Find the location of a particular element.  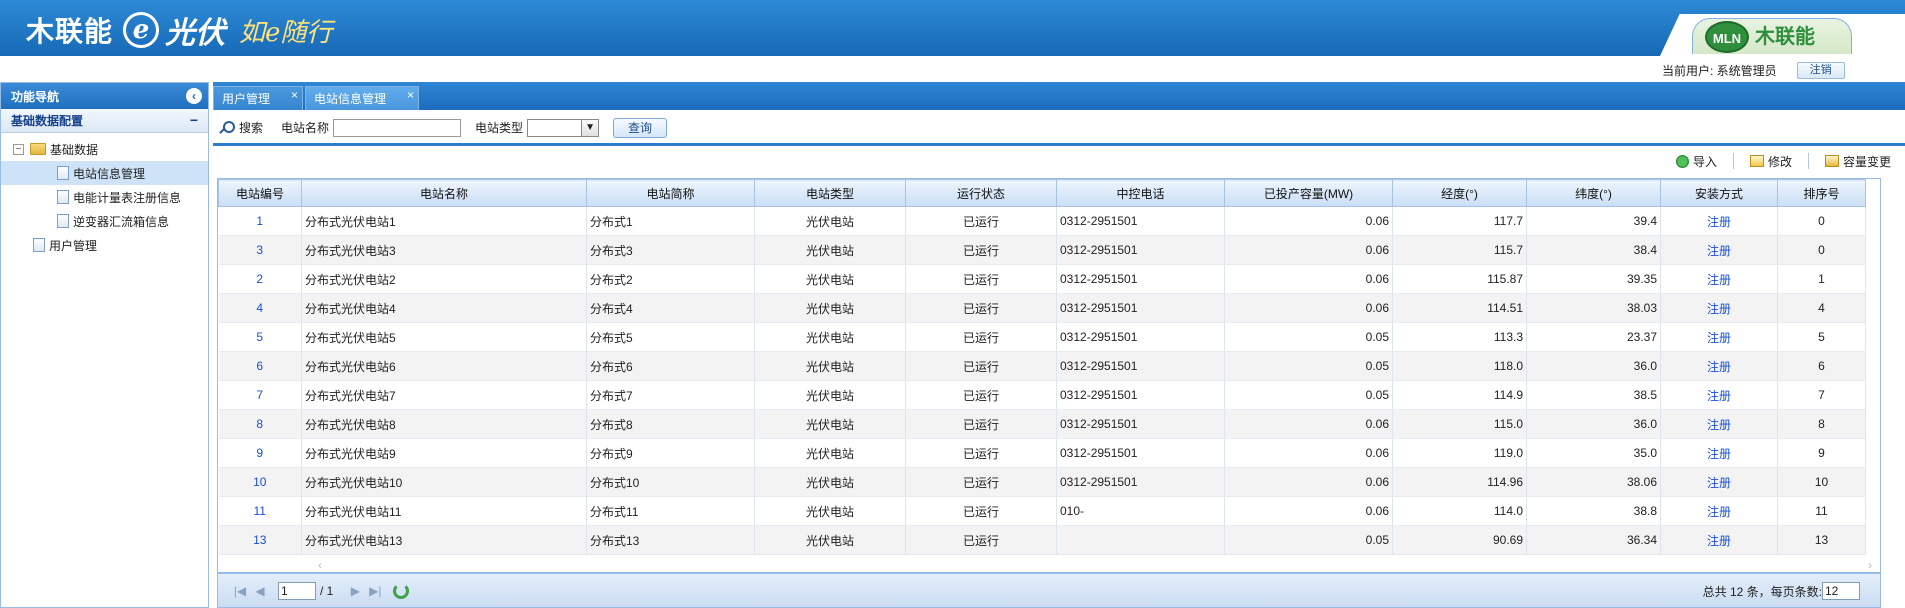

column-header-control-phone: 中控电话 is located at coordinates (1140, 193).